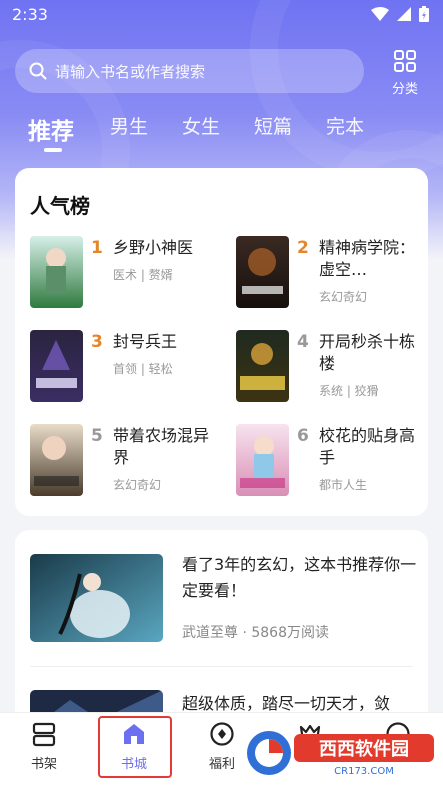  I want to click on ranking-item-3: 3 封号兵王 首领 | 轻松, so click(125, 369).